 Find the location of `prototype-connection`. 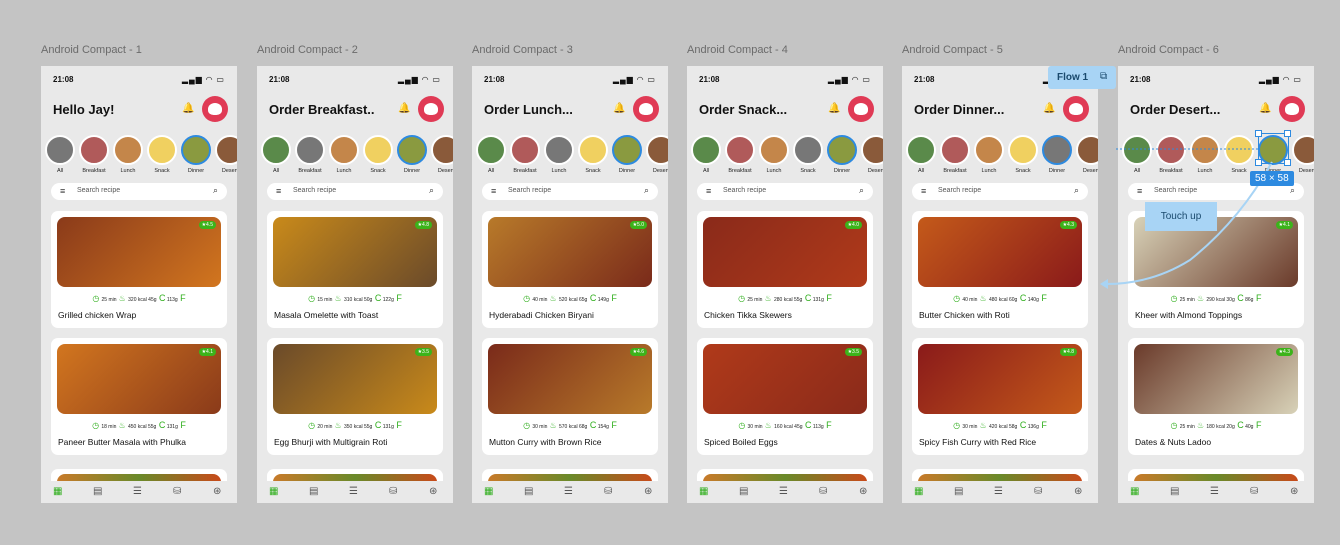

prototype-connection is located at coordinates (1186, 218).